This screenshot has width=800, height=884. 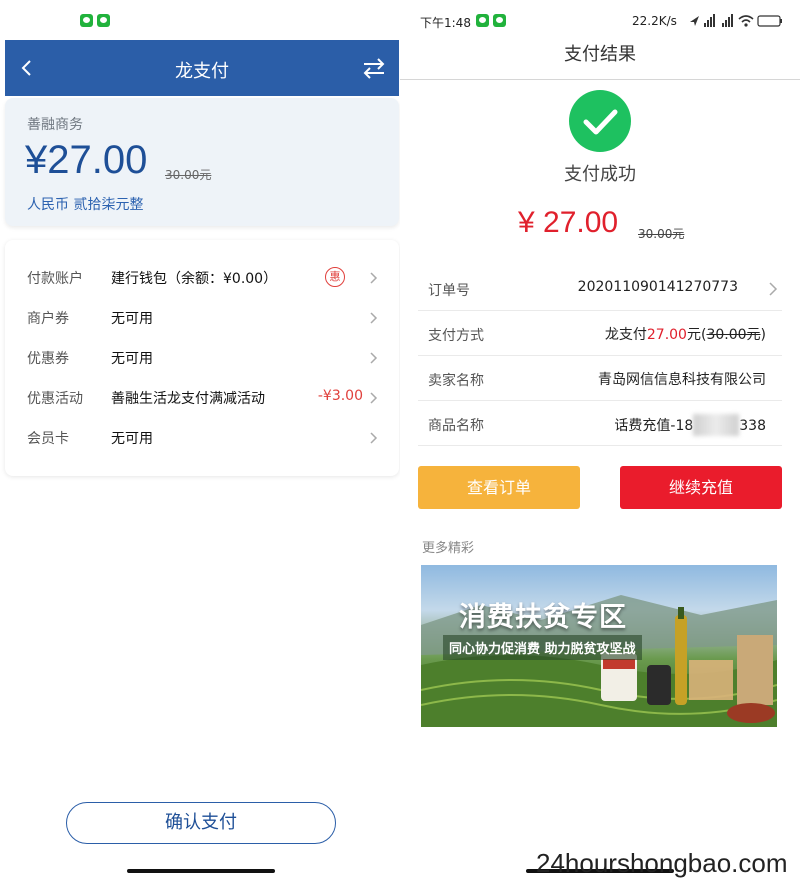 I want to click on view-order-button: 查看订单, so click(x=499, y=487).